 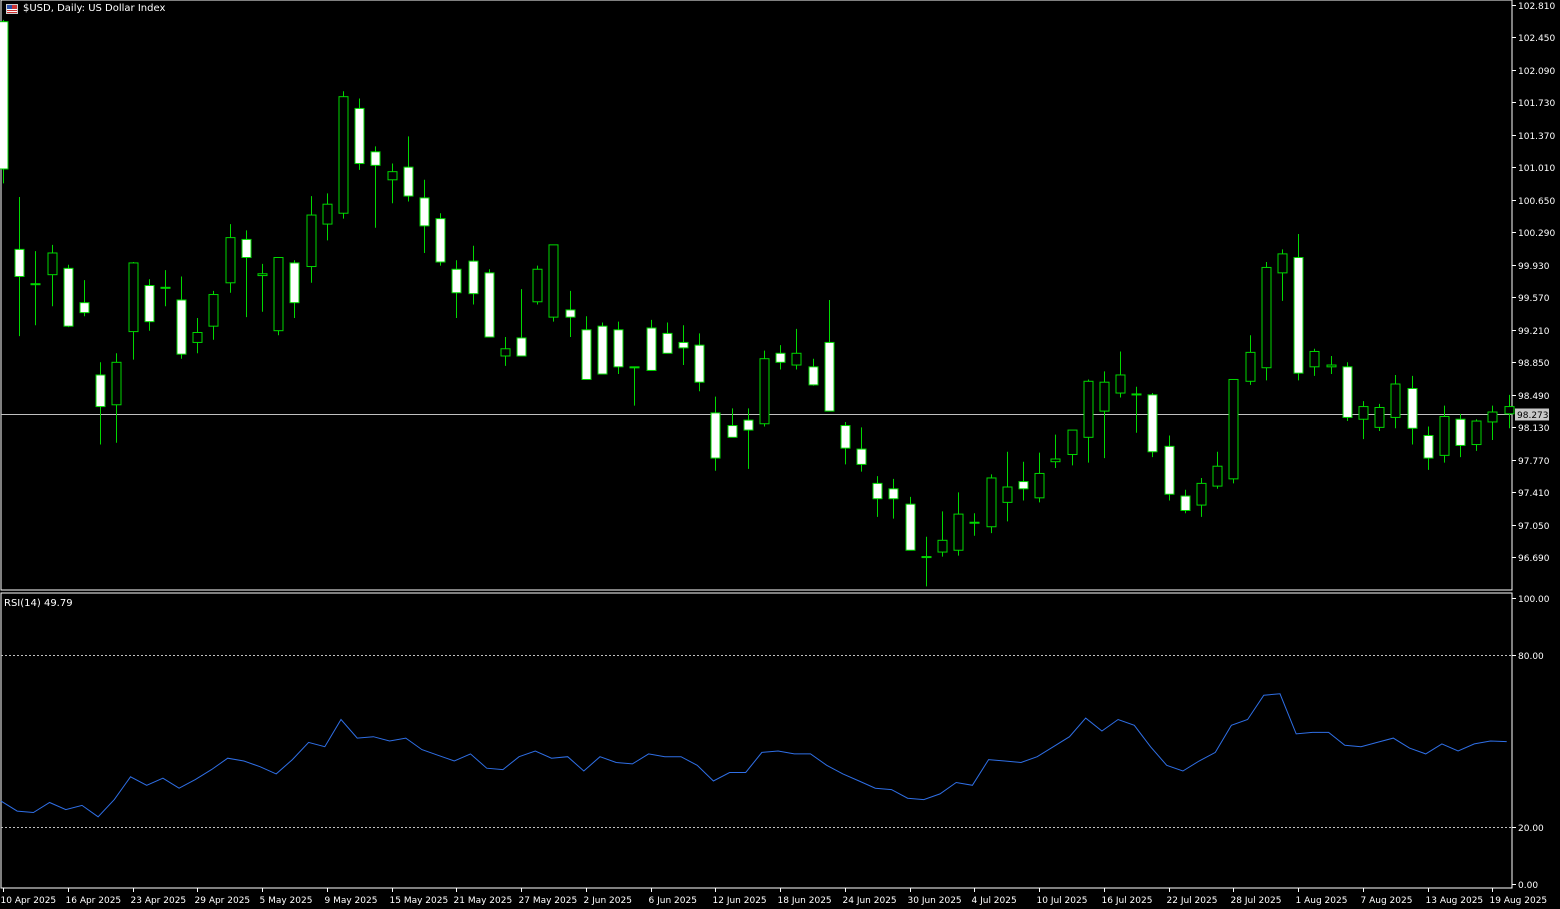 I want to click on current-price-label: 98.273, so click(x=1533, y=416).